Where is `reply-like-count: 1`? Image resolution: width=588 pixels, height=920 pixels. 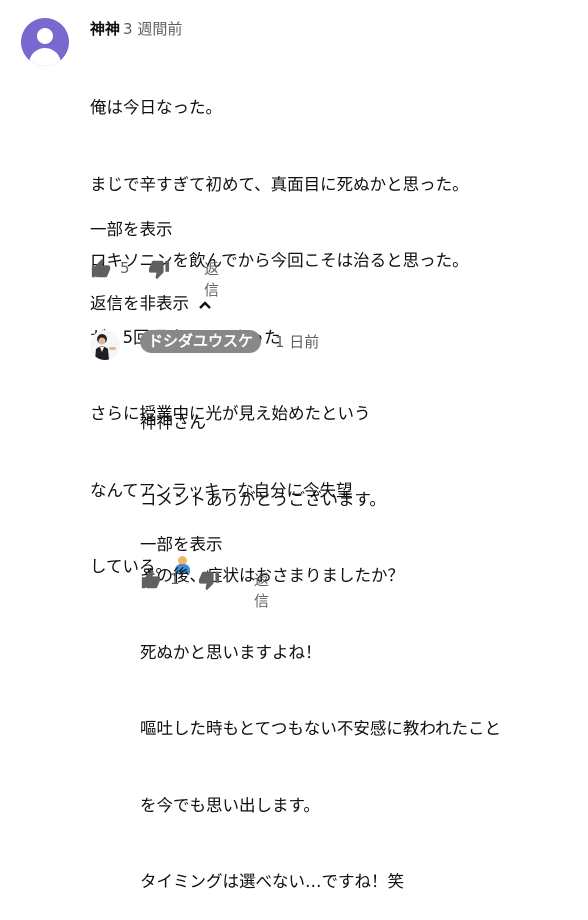 reply-like-count: 1 is located at coordinates (175, 579).